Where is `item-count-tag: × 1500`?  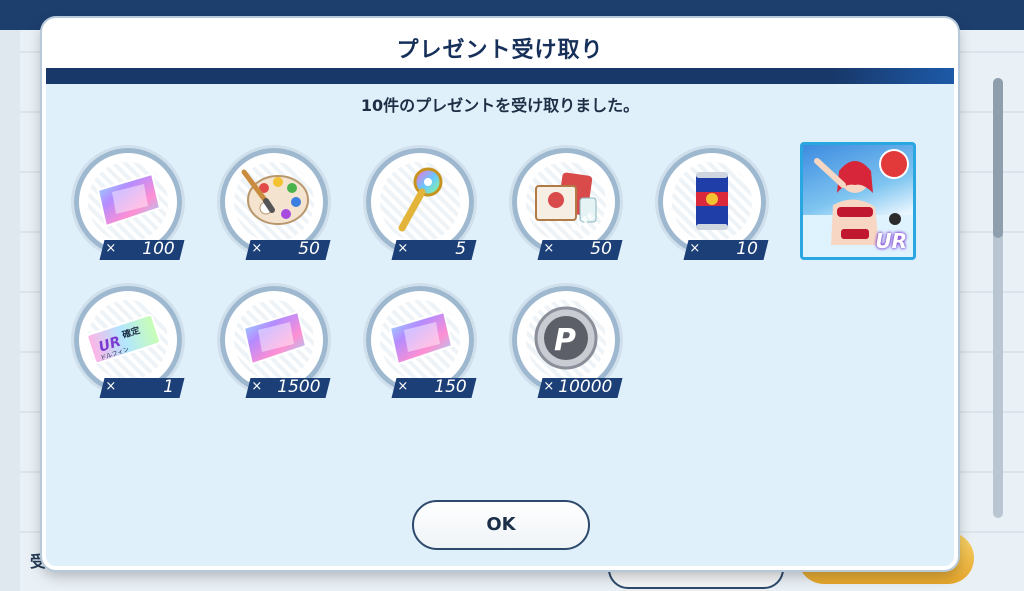 item-count-tag: × 1500 is located at coordinates (288, 387).